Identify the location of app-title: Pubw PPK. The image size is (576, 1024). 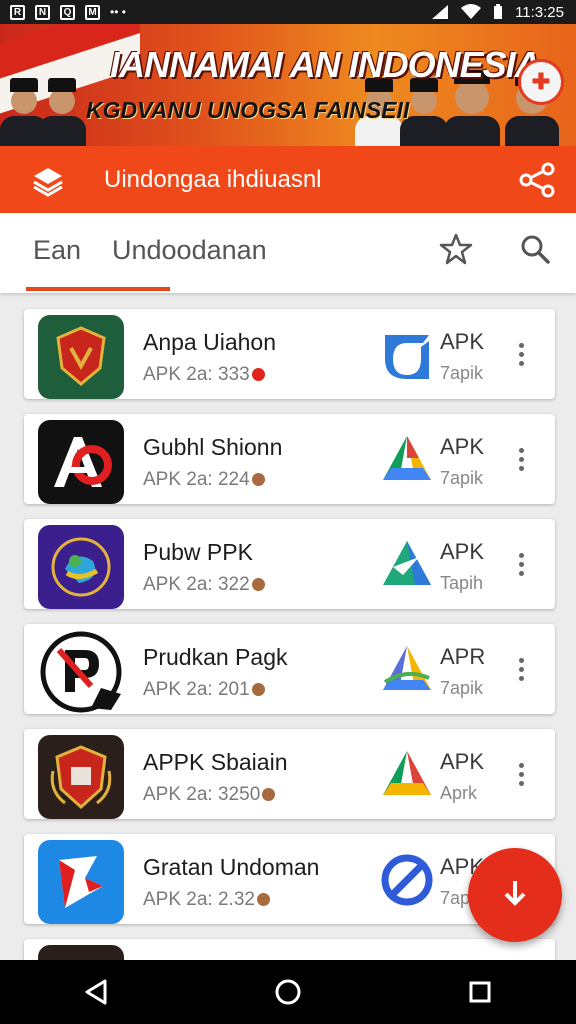
(198, 552).